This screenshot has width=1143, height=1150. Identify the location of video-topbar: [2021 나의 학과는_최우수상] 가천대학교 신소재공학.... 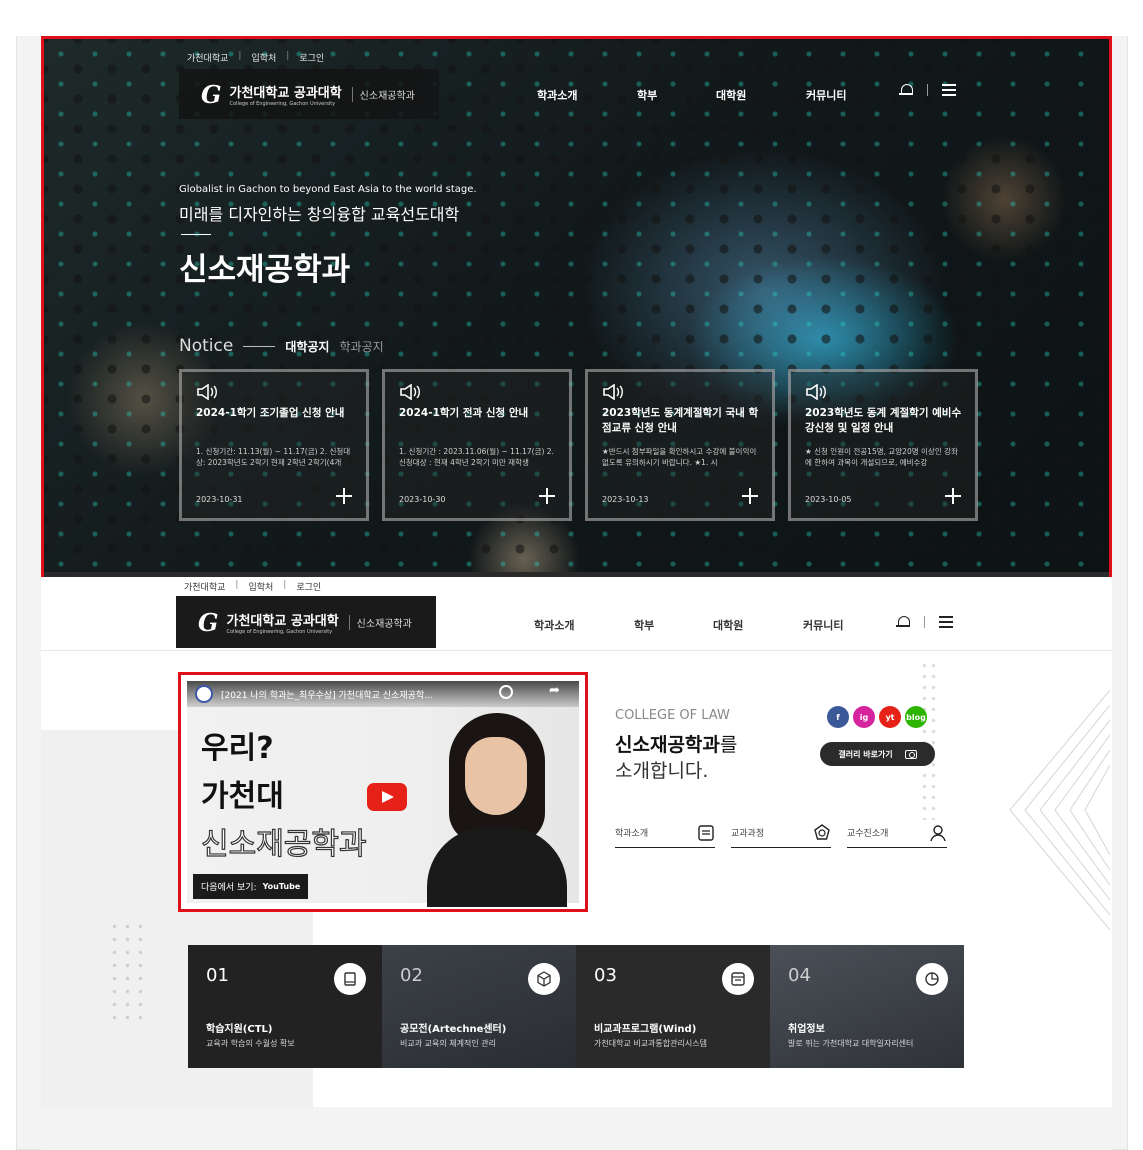
(383, 694).